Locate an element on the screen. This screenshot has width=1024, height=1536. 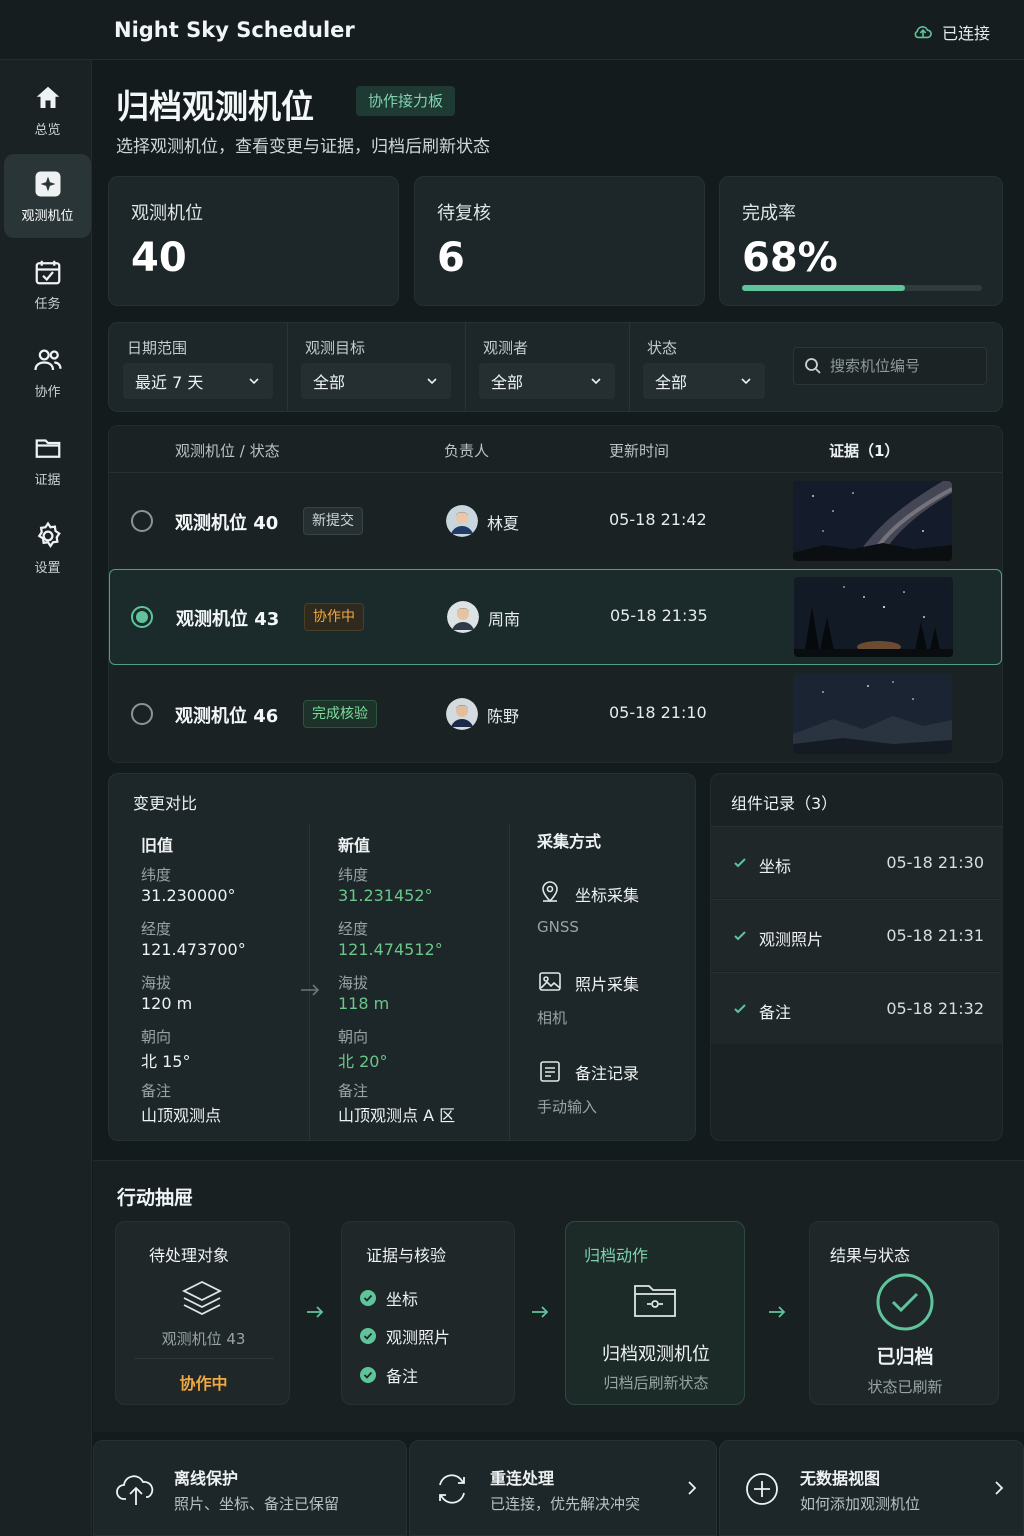
field-key: 备注 is located at coordinates (353, 1091).